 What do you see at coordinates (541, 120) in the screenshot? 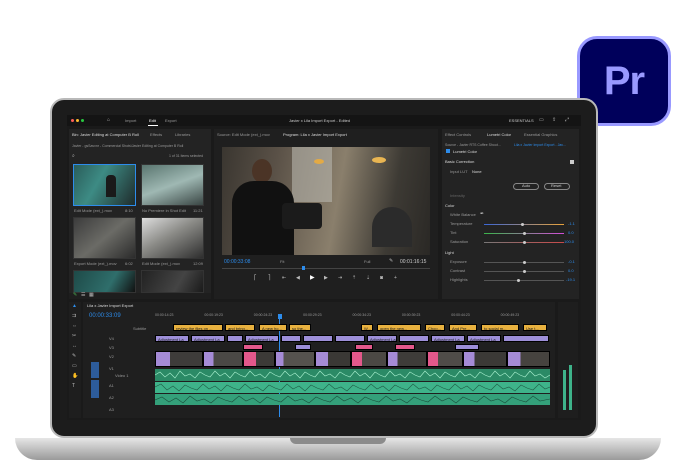
I see `quick-export-icon: ▭` at bounding box center [541, 120].